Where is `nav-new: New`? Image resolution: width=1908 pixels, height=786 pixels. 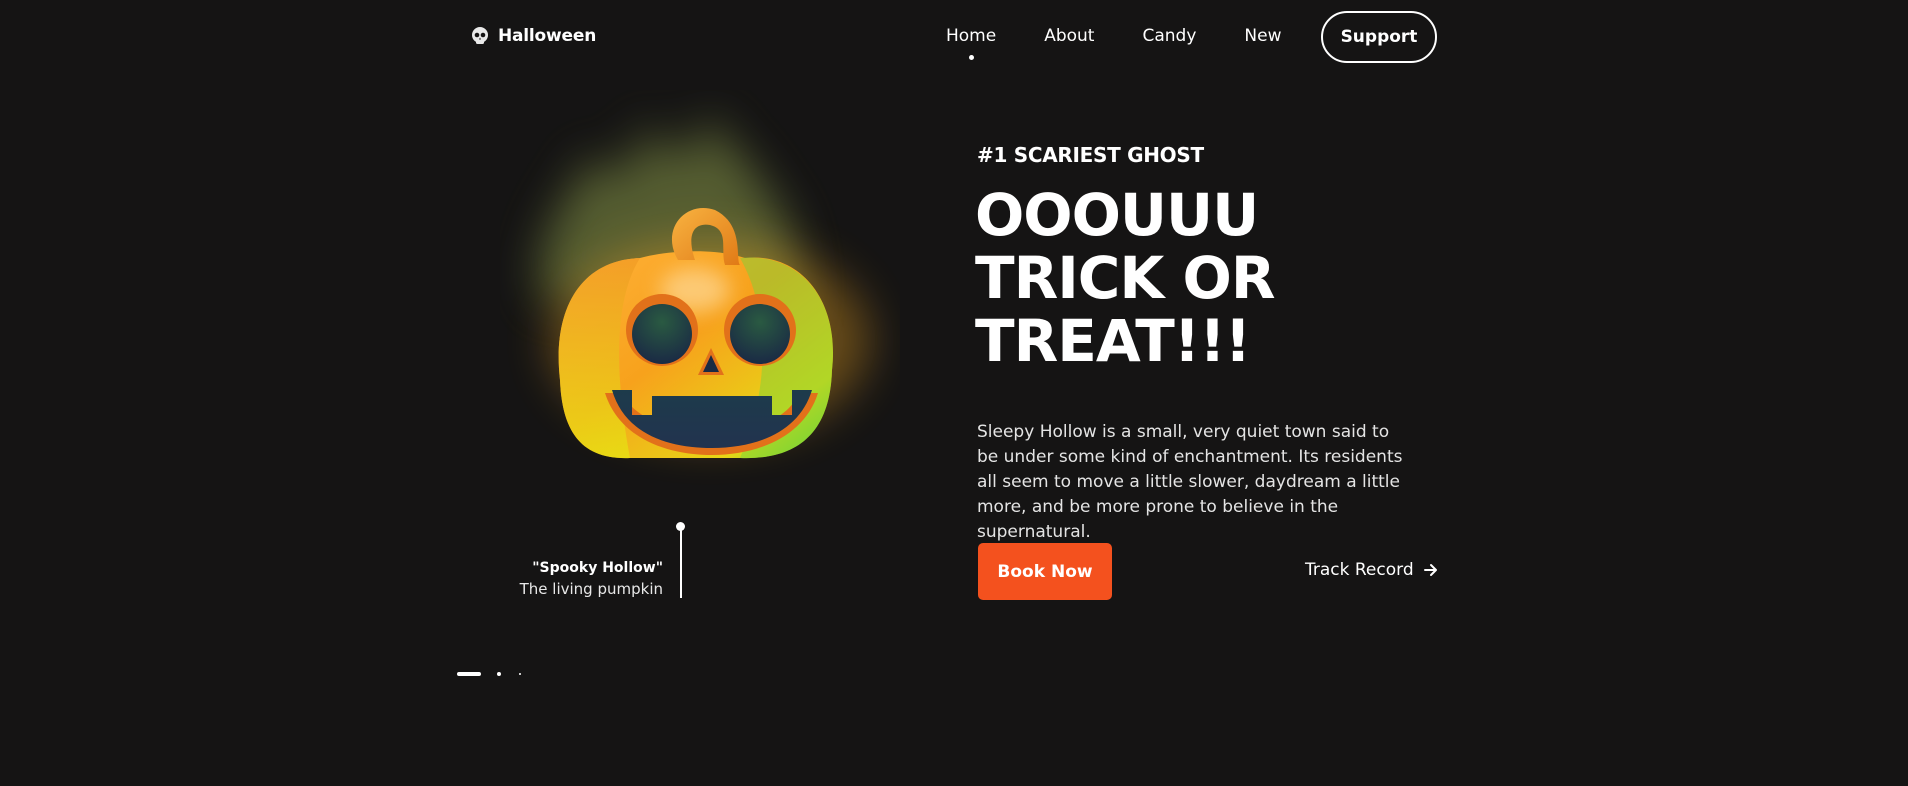
nav-new: New is located at coordinates (1262, 36).